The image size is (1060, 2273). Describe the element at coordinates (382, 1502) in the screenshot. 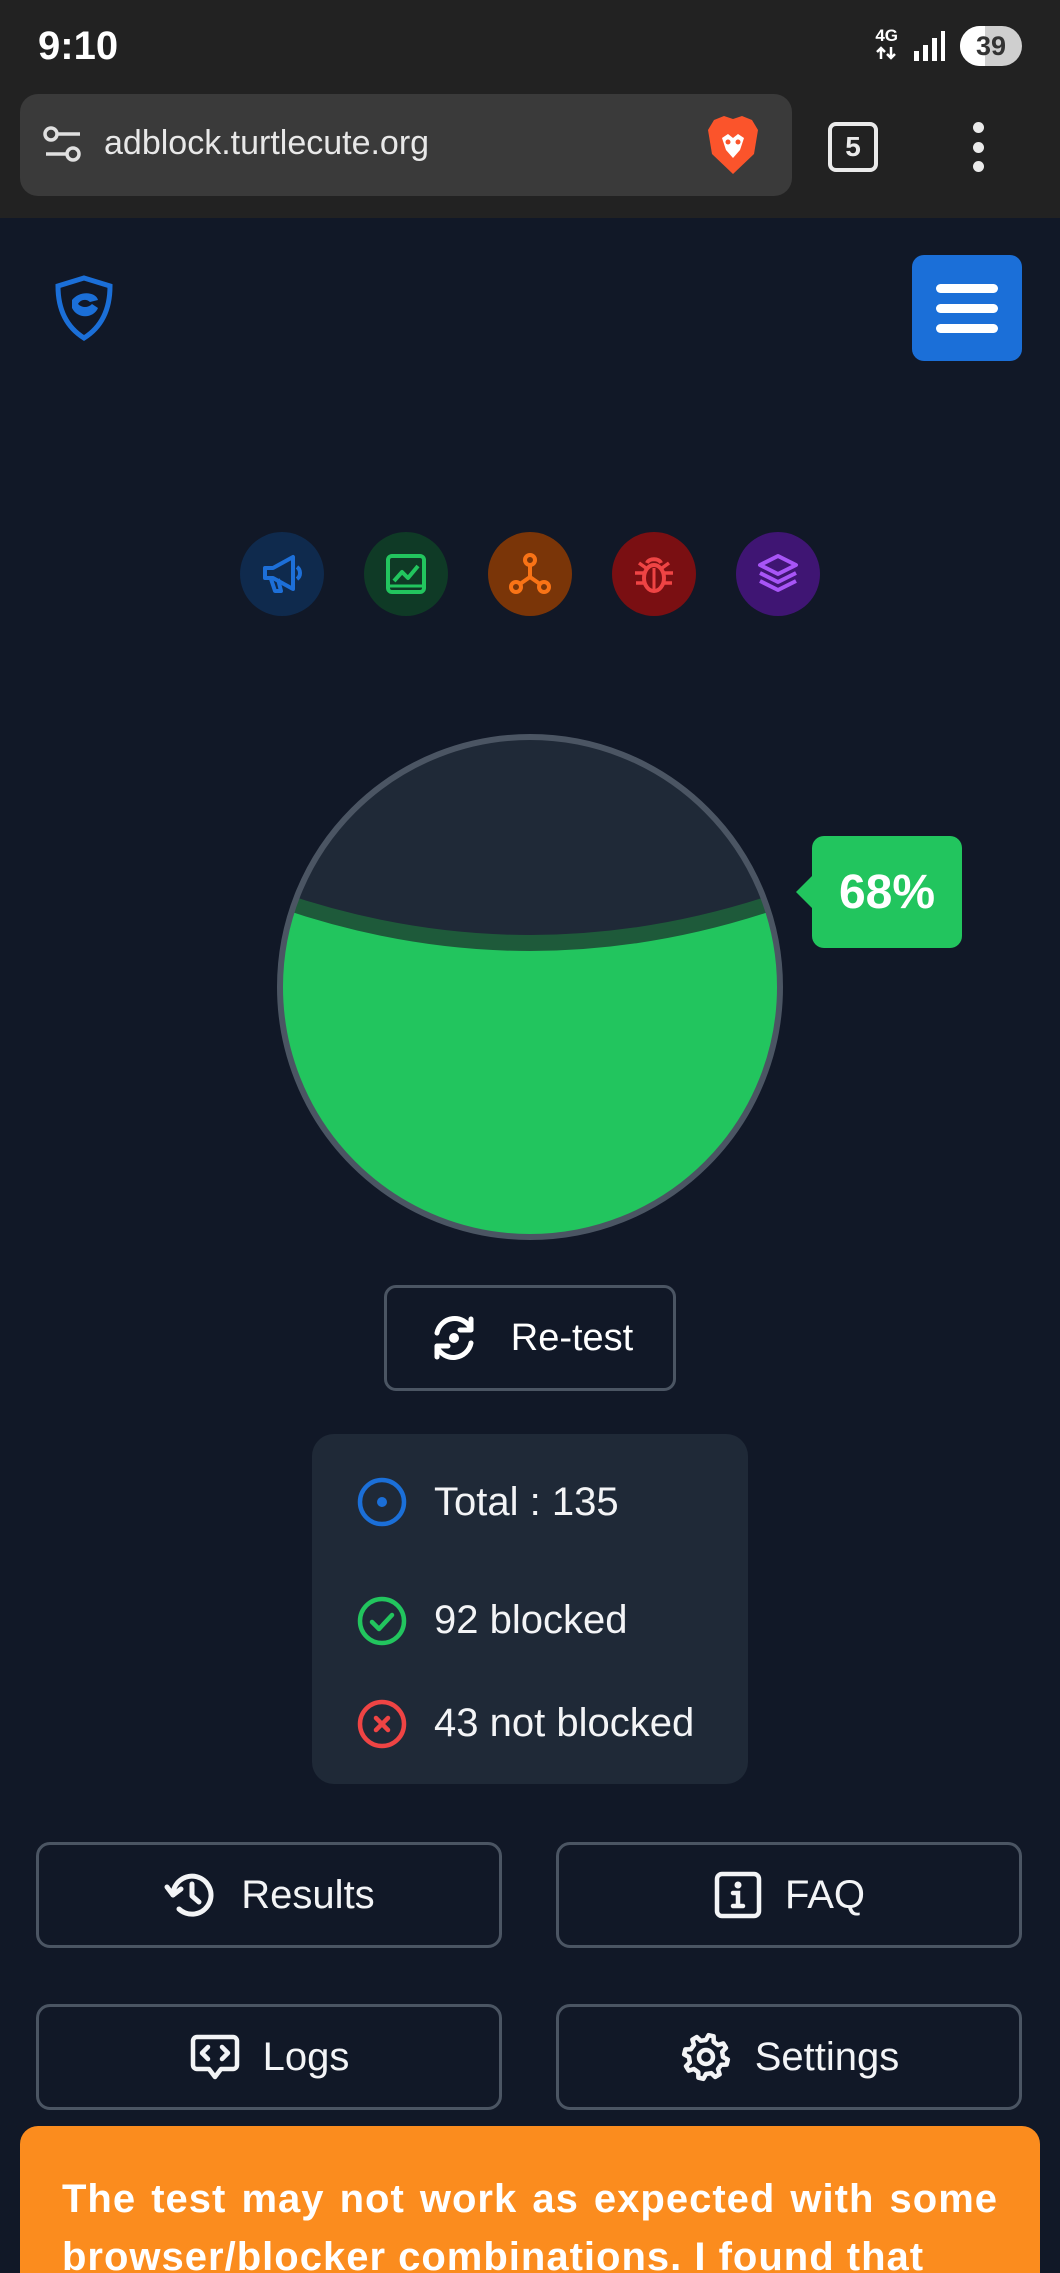

I see `target-icon` at that location.